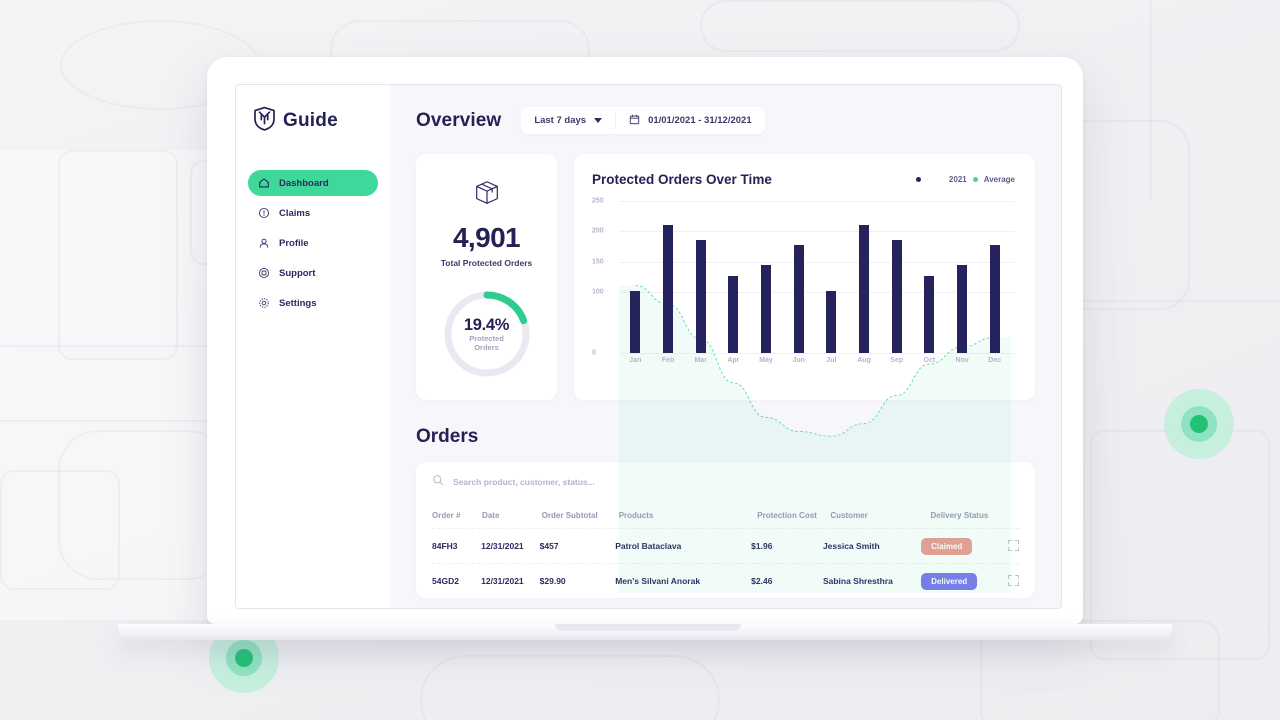 This screenshot has width=1280, height=720. I want to click on chart-x-tick-label: Feb, so click(668, 360).